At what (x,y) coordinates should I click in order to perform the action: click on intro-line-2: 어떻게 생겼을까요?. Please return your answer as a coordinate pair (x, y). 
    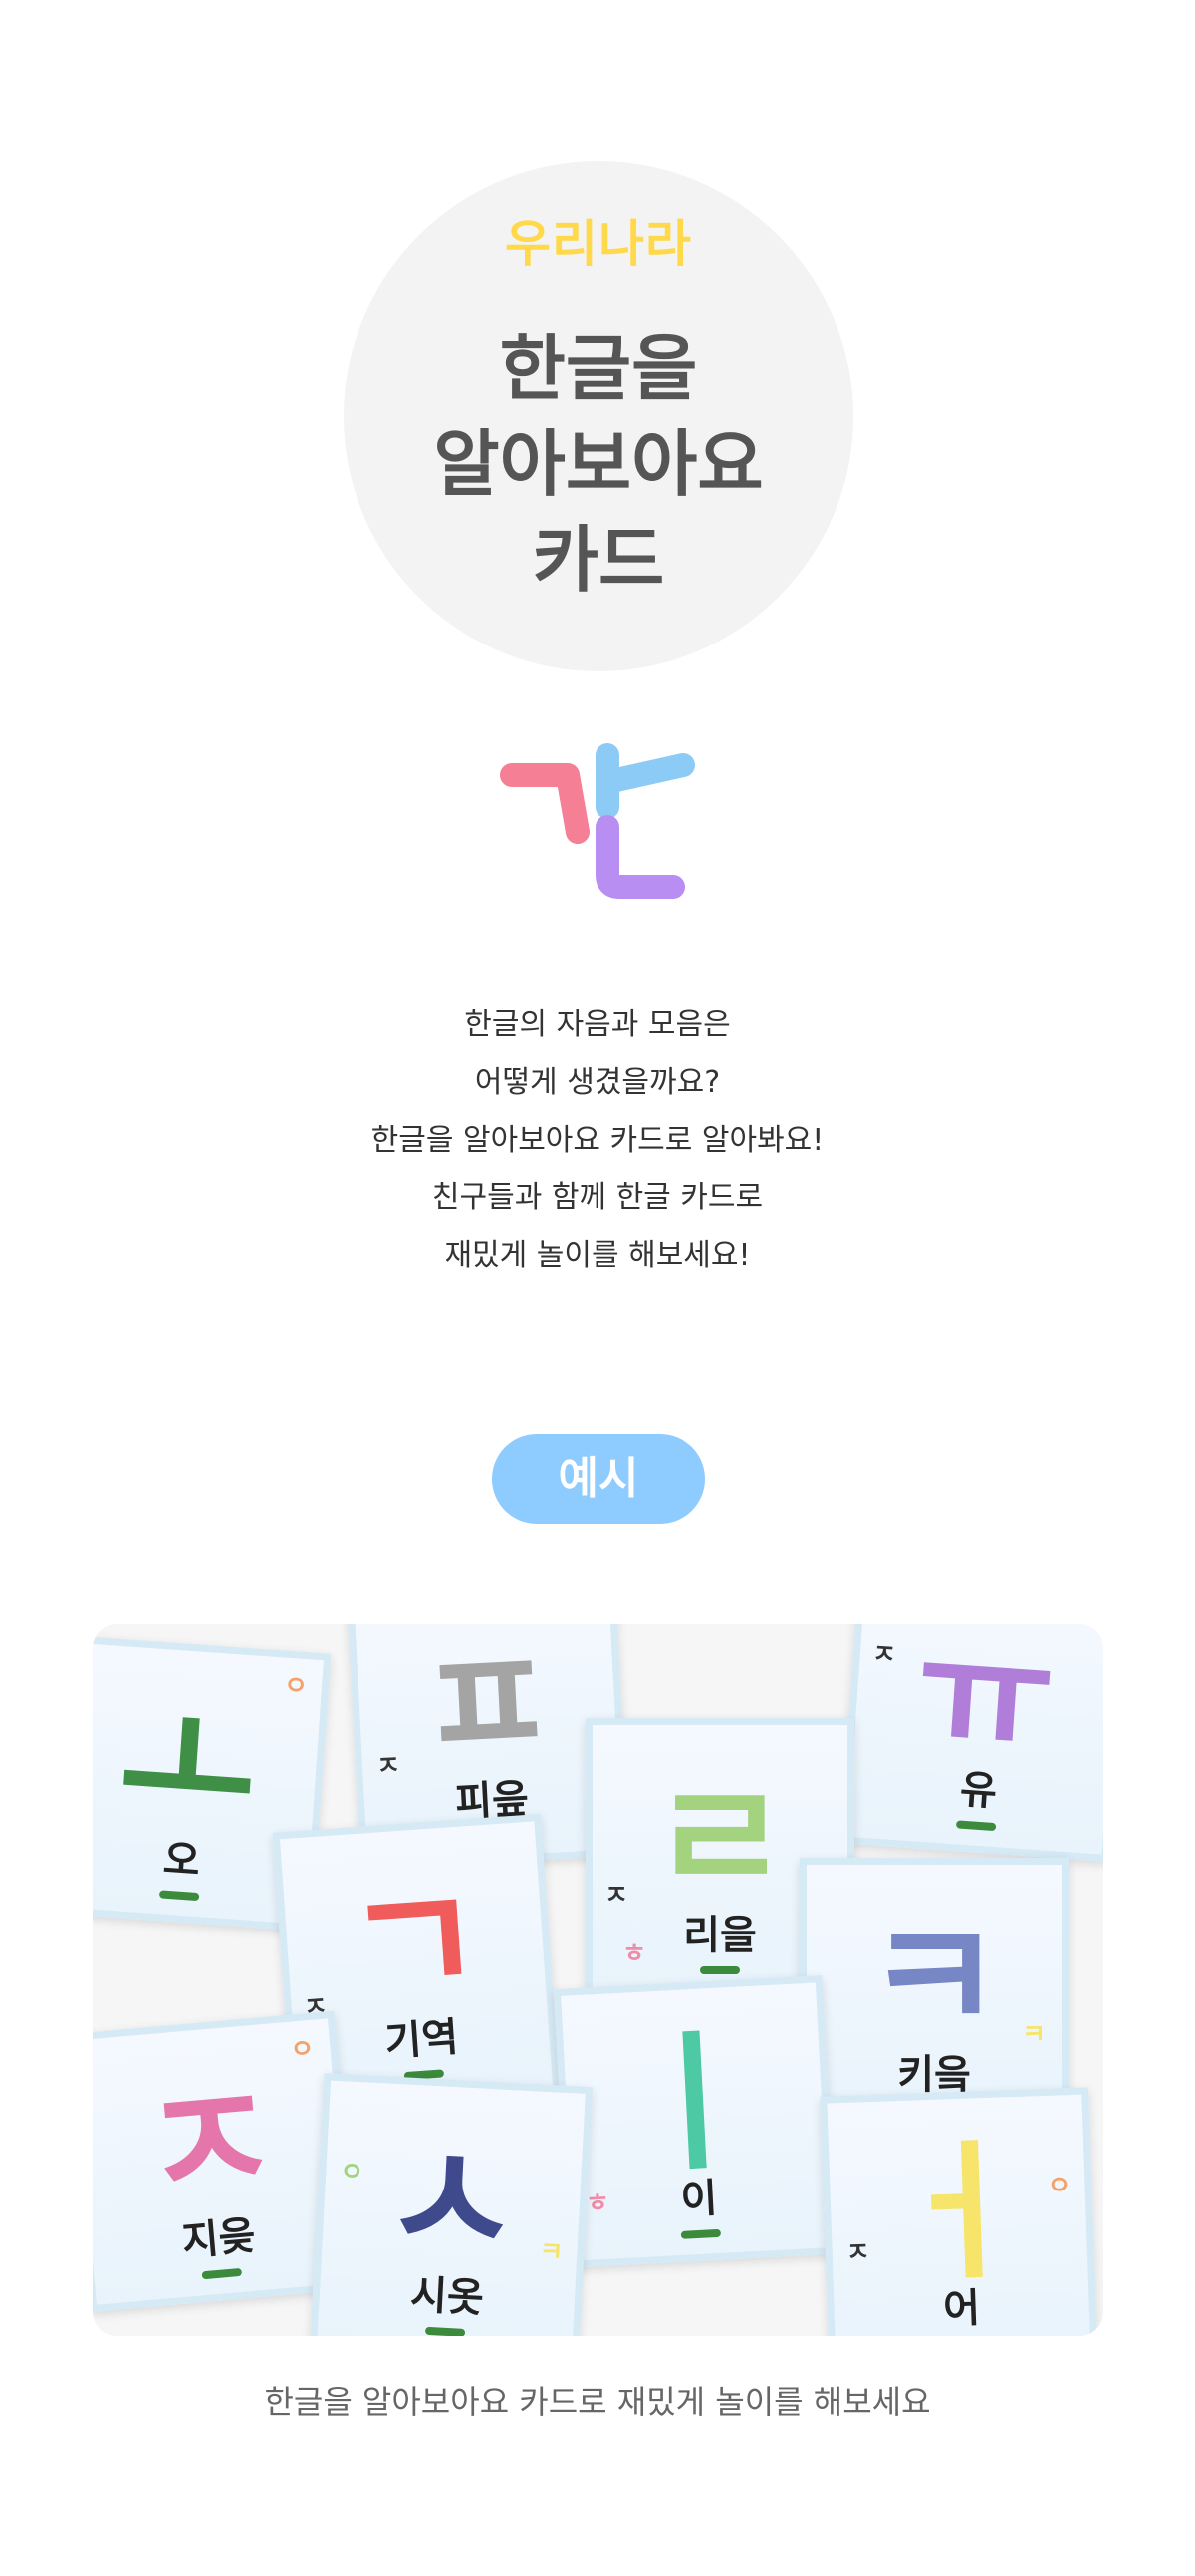
    Looking at the image, I should click on (597, 1082).